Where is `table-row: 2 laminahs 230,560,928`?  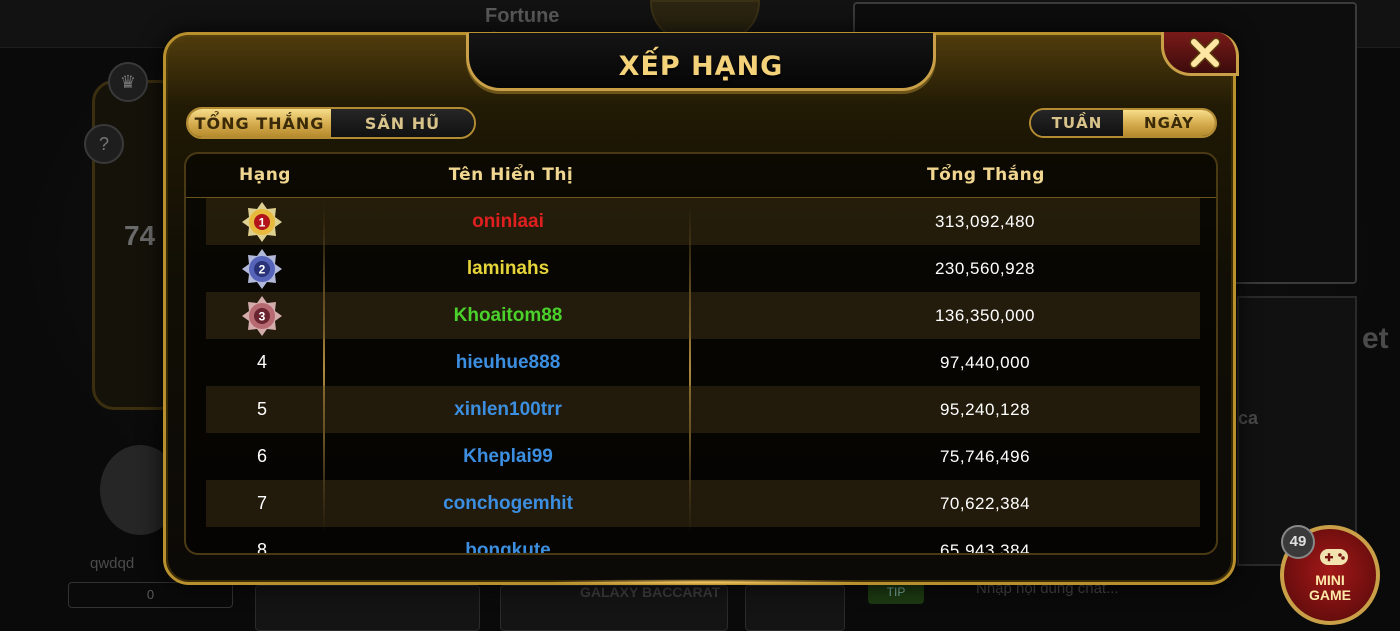
table-row: 2 laminahs 230,560,928 is located at coordinates (703, 268).